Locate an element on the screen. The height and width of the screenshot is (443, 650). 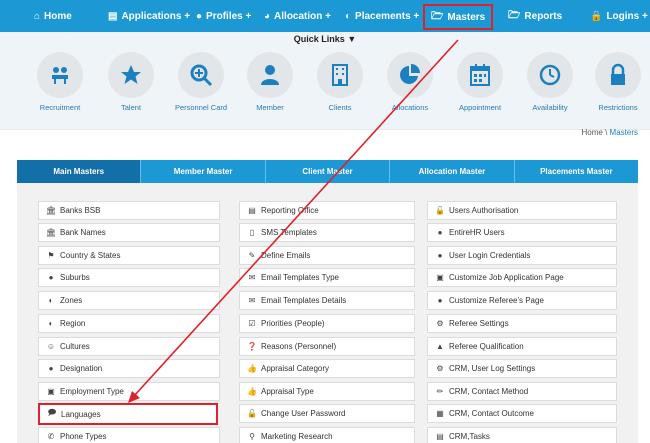
master-item-label: Customize Referee's Page is located at coordinates (496, 300).